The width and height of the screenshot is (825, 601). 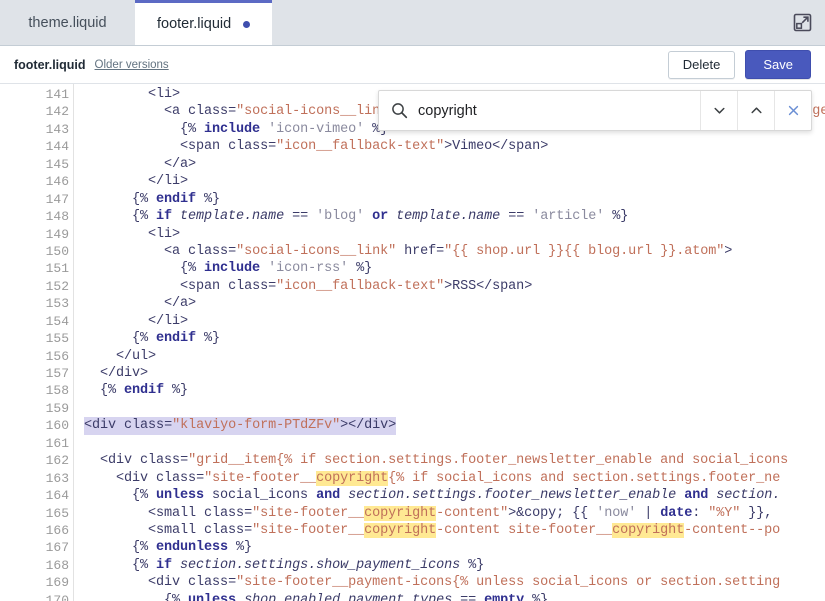 I want to click on line-number: 161, so click(x=57, y=443).